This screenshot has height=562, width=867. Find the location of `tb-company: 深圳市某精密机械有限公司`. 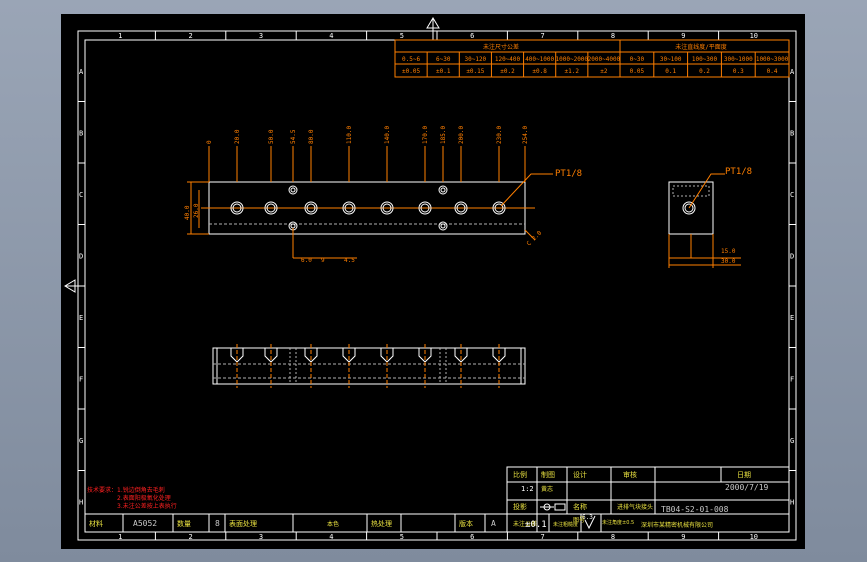

tb-company: 深圳市某精密机械有限公司 is located at coordinates (677, 525).